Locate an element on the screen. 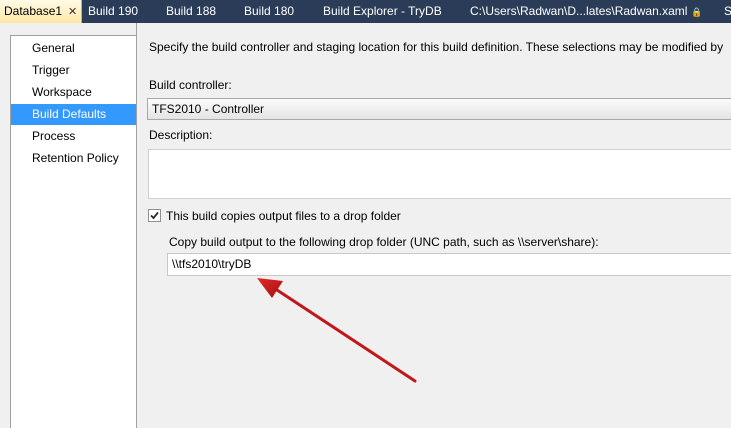  annotation-arrow is located at coordinates (337, 330).